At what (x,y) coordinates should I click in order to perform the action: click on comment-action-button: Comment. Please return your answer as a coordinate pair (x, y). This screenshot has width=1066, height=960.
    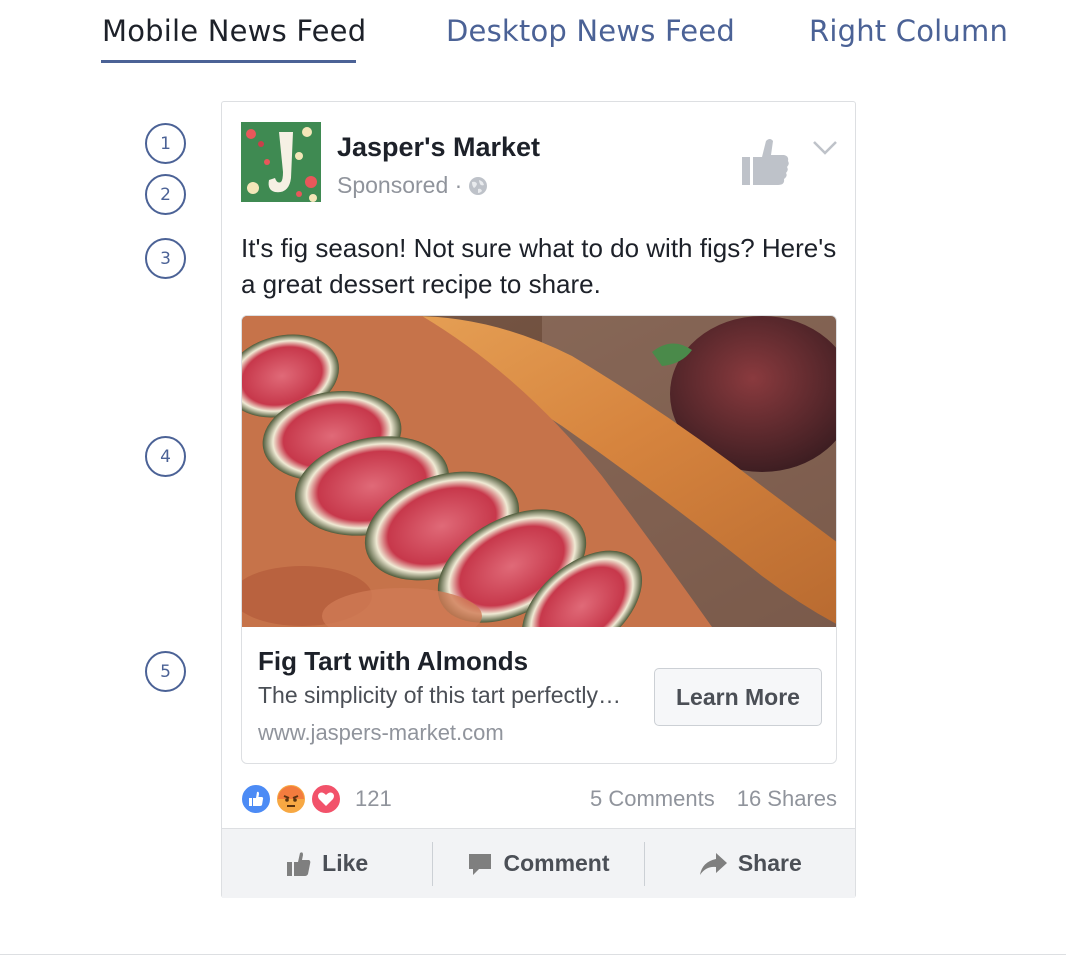
    Looking at the image, I should click on (538, 863).